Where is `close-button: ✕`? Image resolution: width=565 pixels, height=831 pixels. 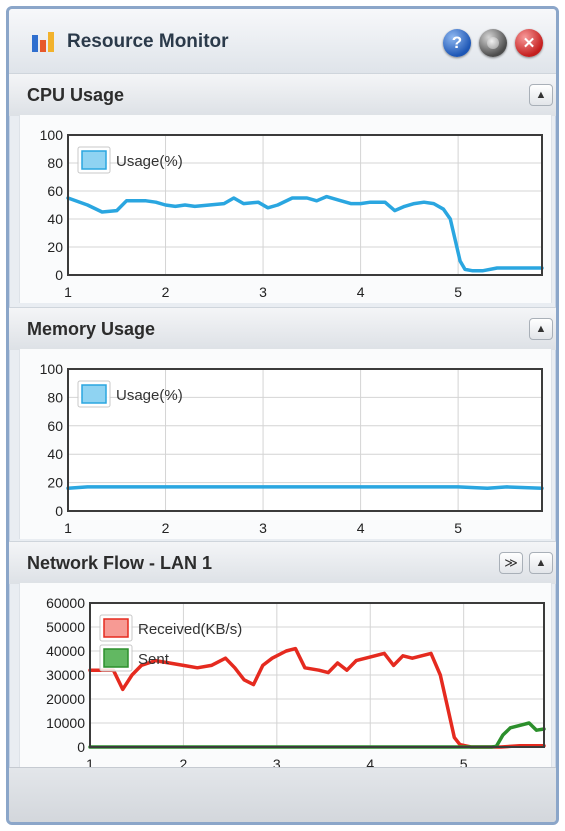 close-button: ✕ is located at coordinates (529, 43).